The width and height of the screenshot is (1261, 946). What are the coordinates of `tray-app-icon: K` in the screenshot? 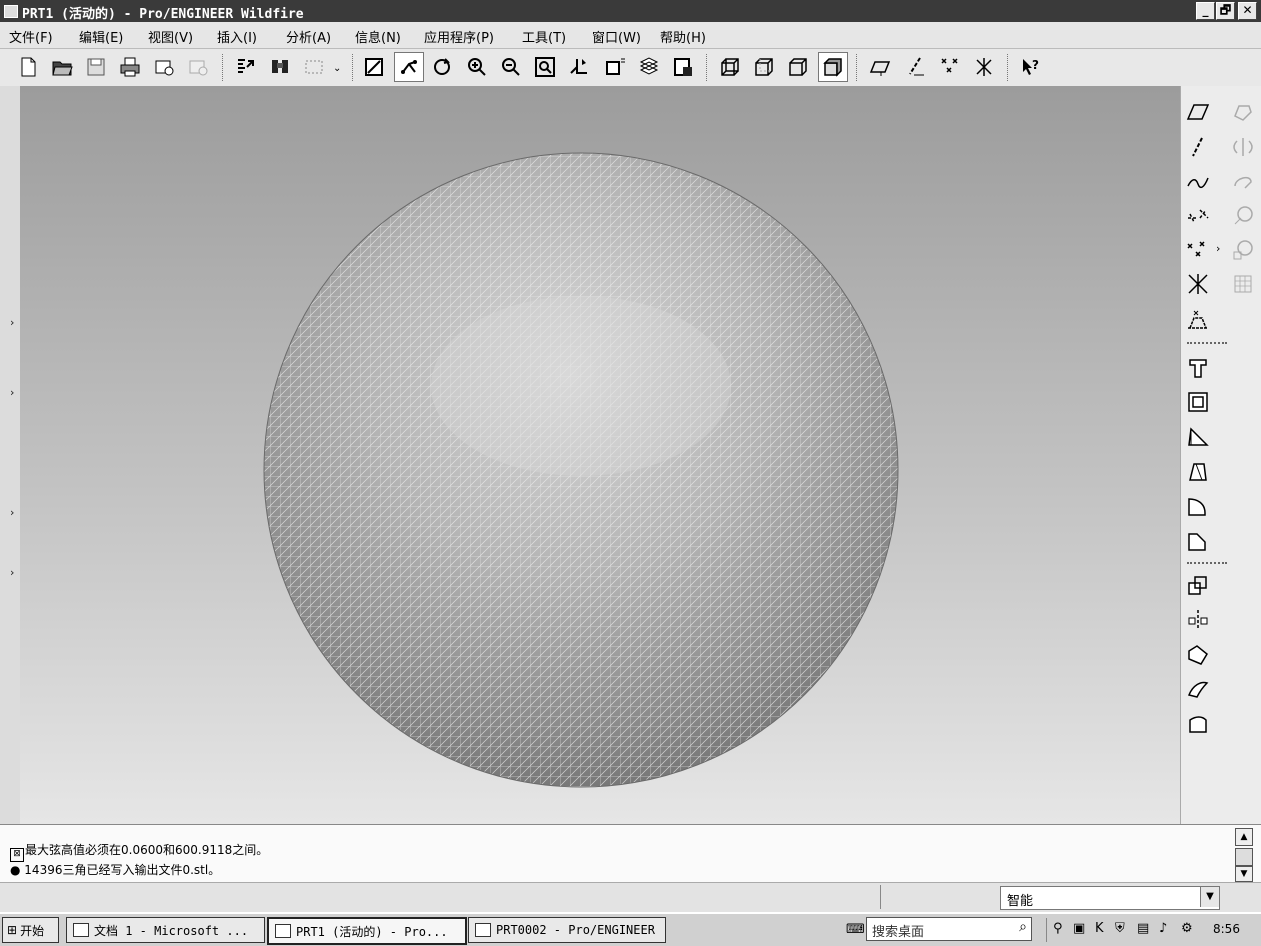 It's located at (1099, 928).